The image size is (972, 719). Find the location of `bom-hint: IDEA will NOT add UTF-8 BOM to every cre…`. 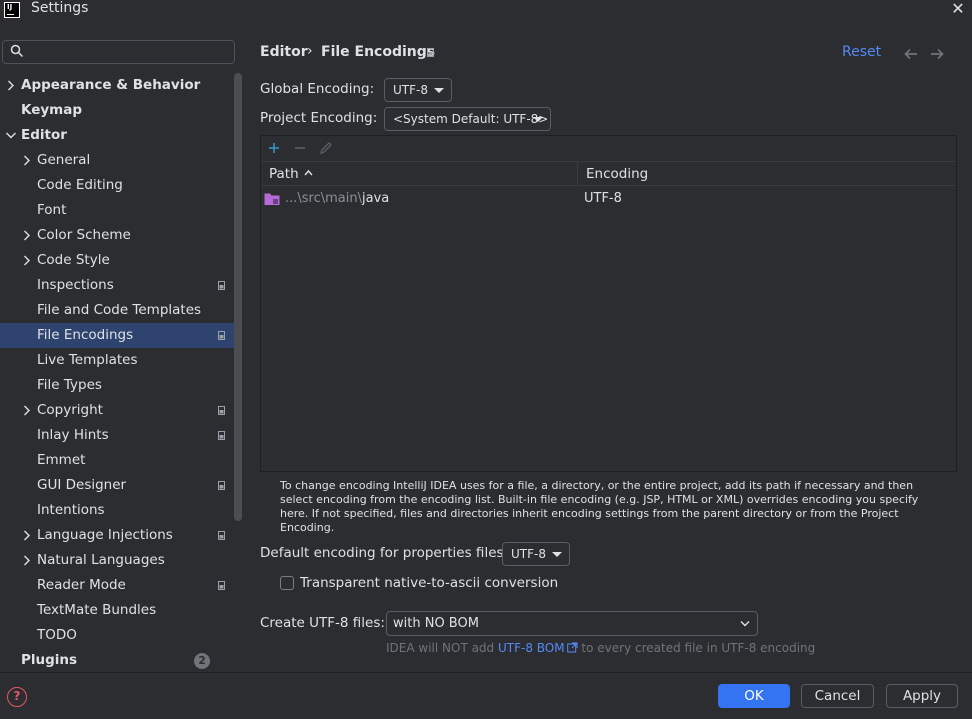

bom-hint: IDEA will NOT add UTF-8 BOM to every cre… is located at coordinates (600, 648).